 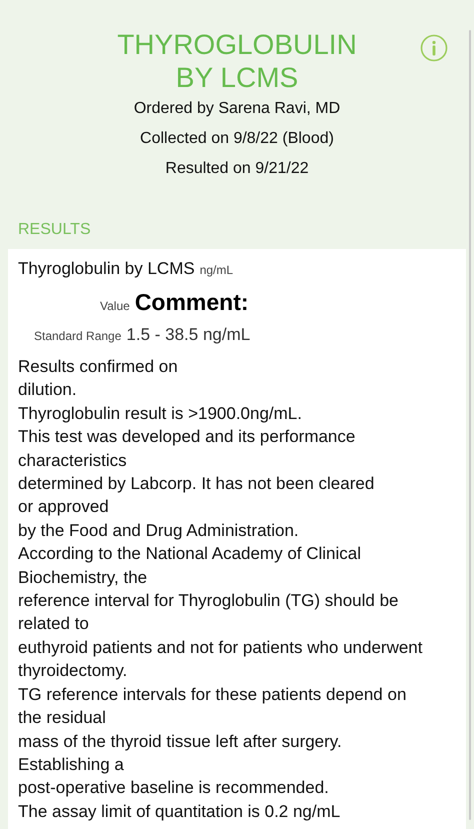 I want to click on comment-line: Thyroglobulin result is >1900.0ng/mL., so click(x=160, y=413).